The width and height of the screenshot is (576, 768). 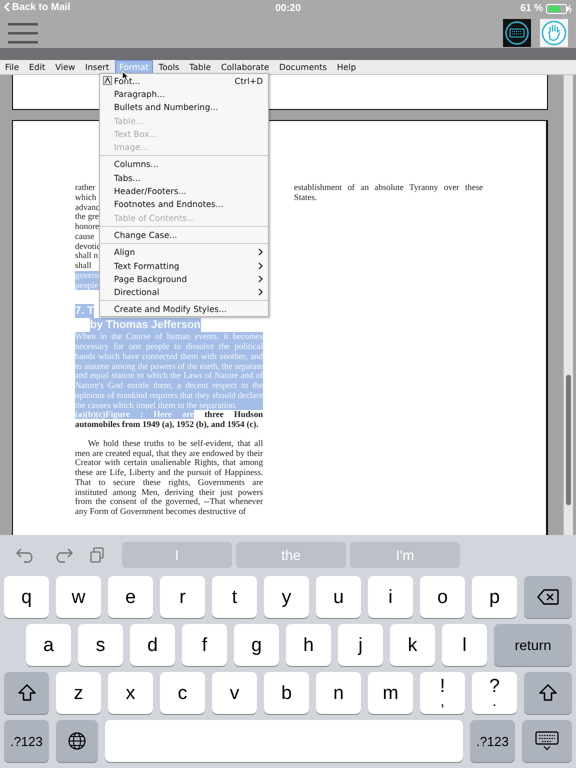 What do you see at coordinates (87, 217) in the screenshot?
I see `text-line: the gre` at bounding box center [87, 217].